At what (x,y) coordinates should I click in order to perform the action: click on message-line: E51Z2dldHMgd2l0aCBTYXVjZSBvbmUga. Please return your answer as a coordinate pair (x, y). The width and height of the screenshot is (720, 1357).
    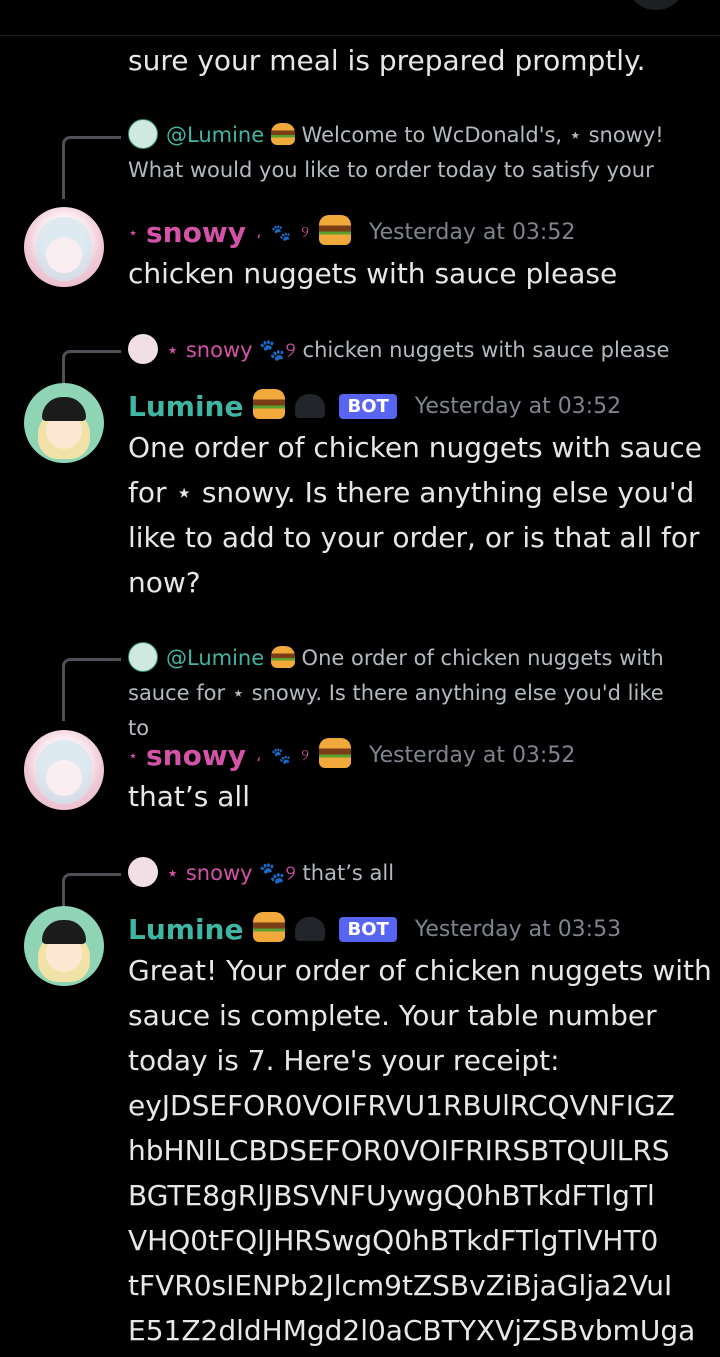
    Looking at the image, I should click on (412, 1330).